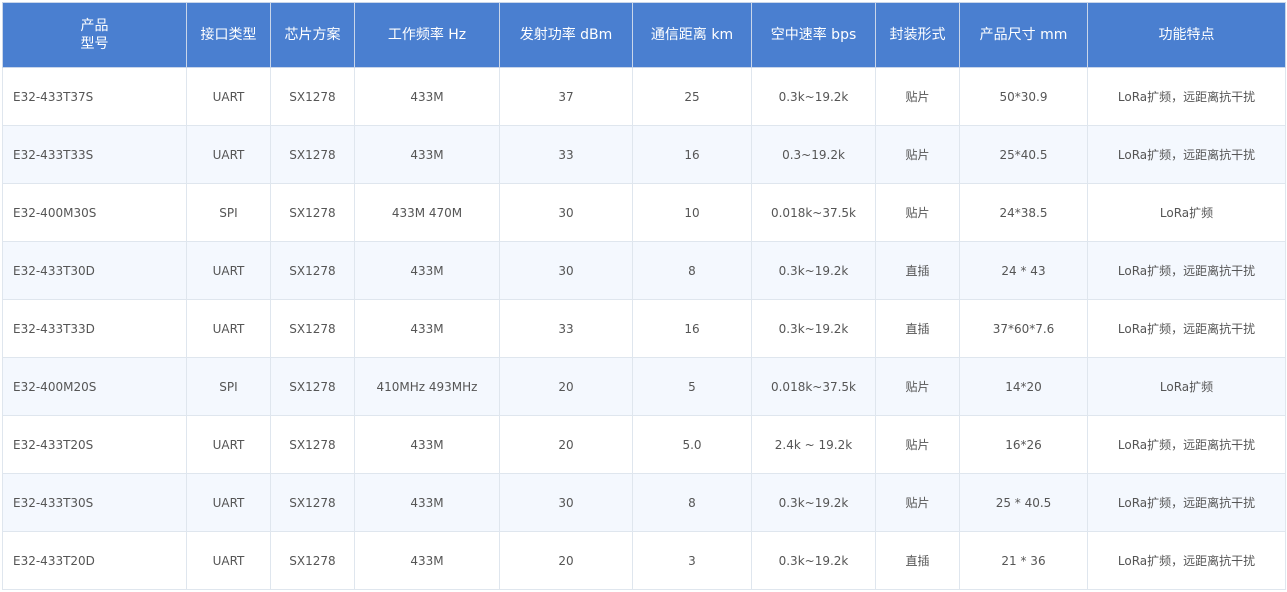 This screenshot has height=592, width=1287. Describe the element at coordinates (814, 155) in the screenshot. I see `cell-air-rate: 0.3~19.2k` at that location.